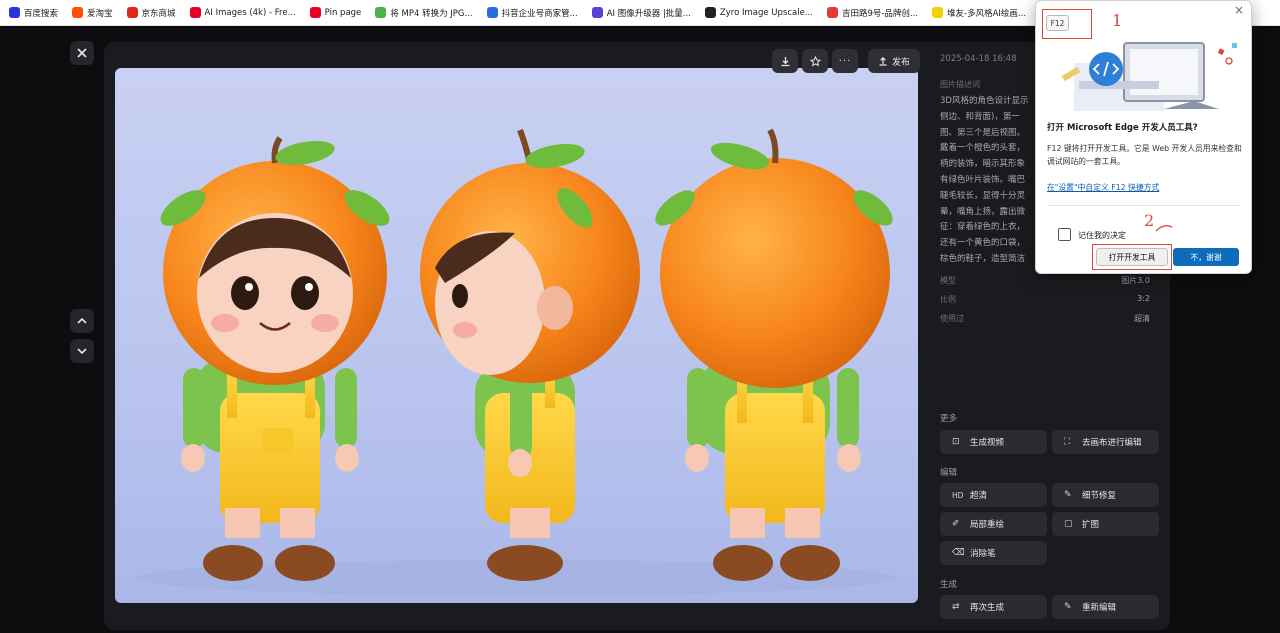 The width and height of the screenshot is (1280, 633). What do you see at coordinates (1122, 128) in the screenshot?
I see `dialog-title: 打开 Microsoft Edge 开发人员工具?` at bounding box center [1122, 128].